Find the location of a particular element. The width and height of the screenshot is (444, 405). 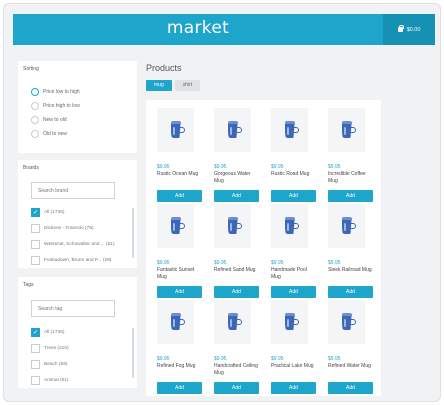

sort-option-old-new: Old to new is located at coordinates (49, 134).